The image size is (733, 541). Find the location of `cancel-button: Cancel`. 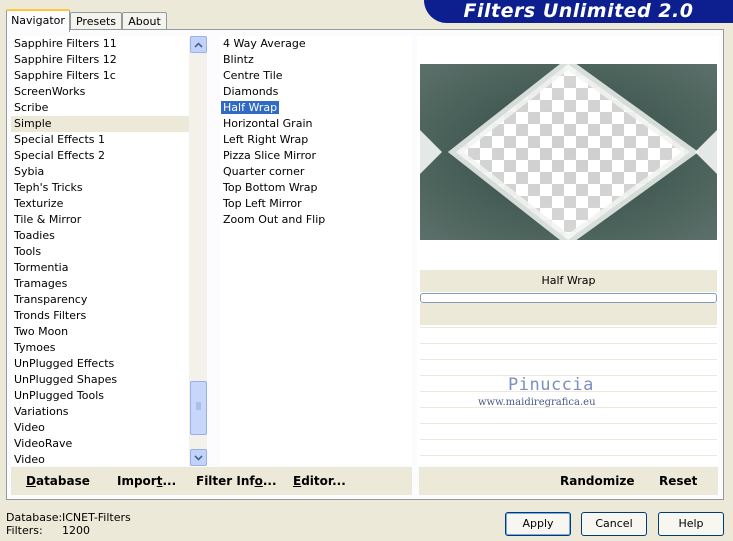

cancel-button: Cancel is located at coordinates (614, 524).